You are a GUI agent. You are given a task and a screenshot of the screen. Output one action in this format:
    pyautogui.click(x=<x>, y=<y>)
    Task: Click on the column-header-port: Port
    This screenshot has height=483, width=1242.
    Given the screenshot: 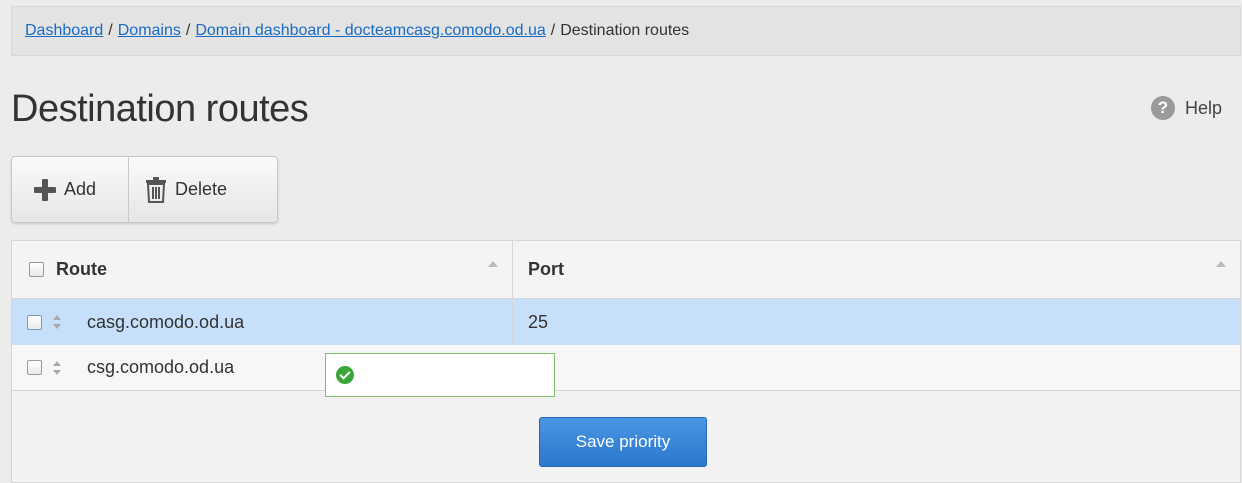 What is the action you would take?
    pyautogui.click(x=876, y=269)
    